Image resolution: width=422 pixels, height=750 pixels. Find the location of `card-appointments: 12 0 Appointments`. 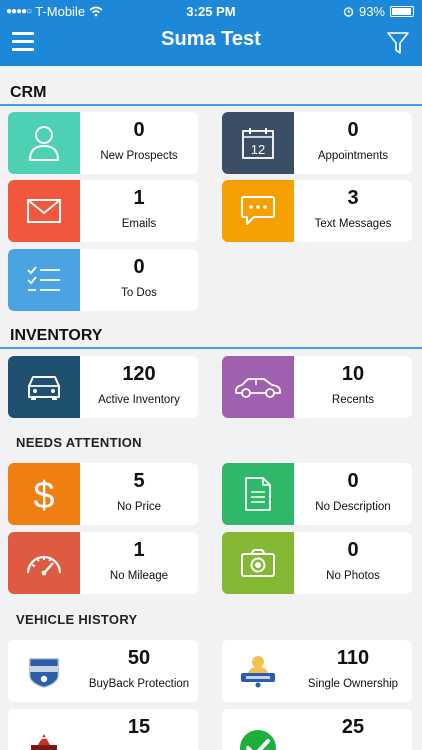

card-appointments: 12 0 Appointments is located at coordinates (317, 143).